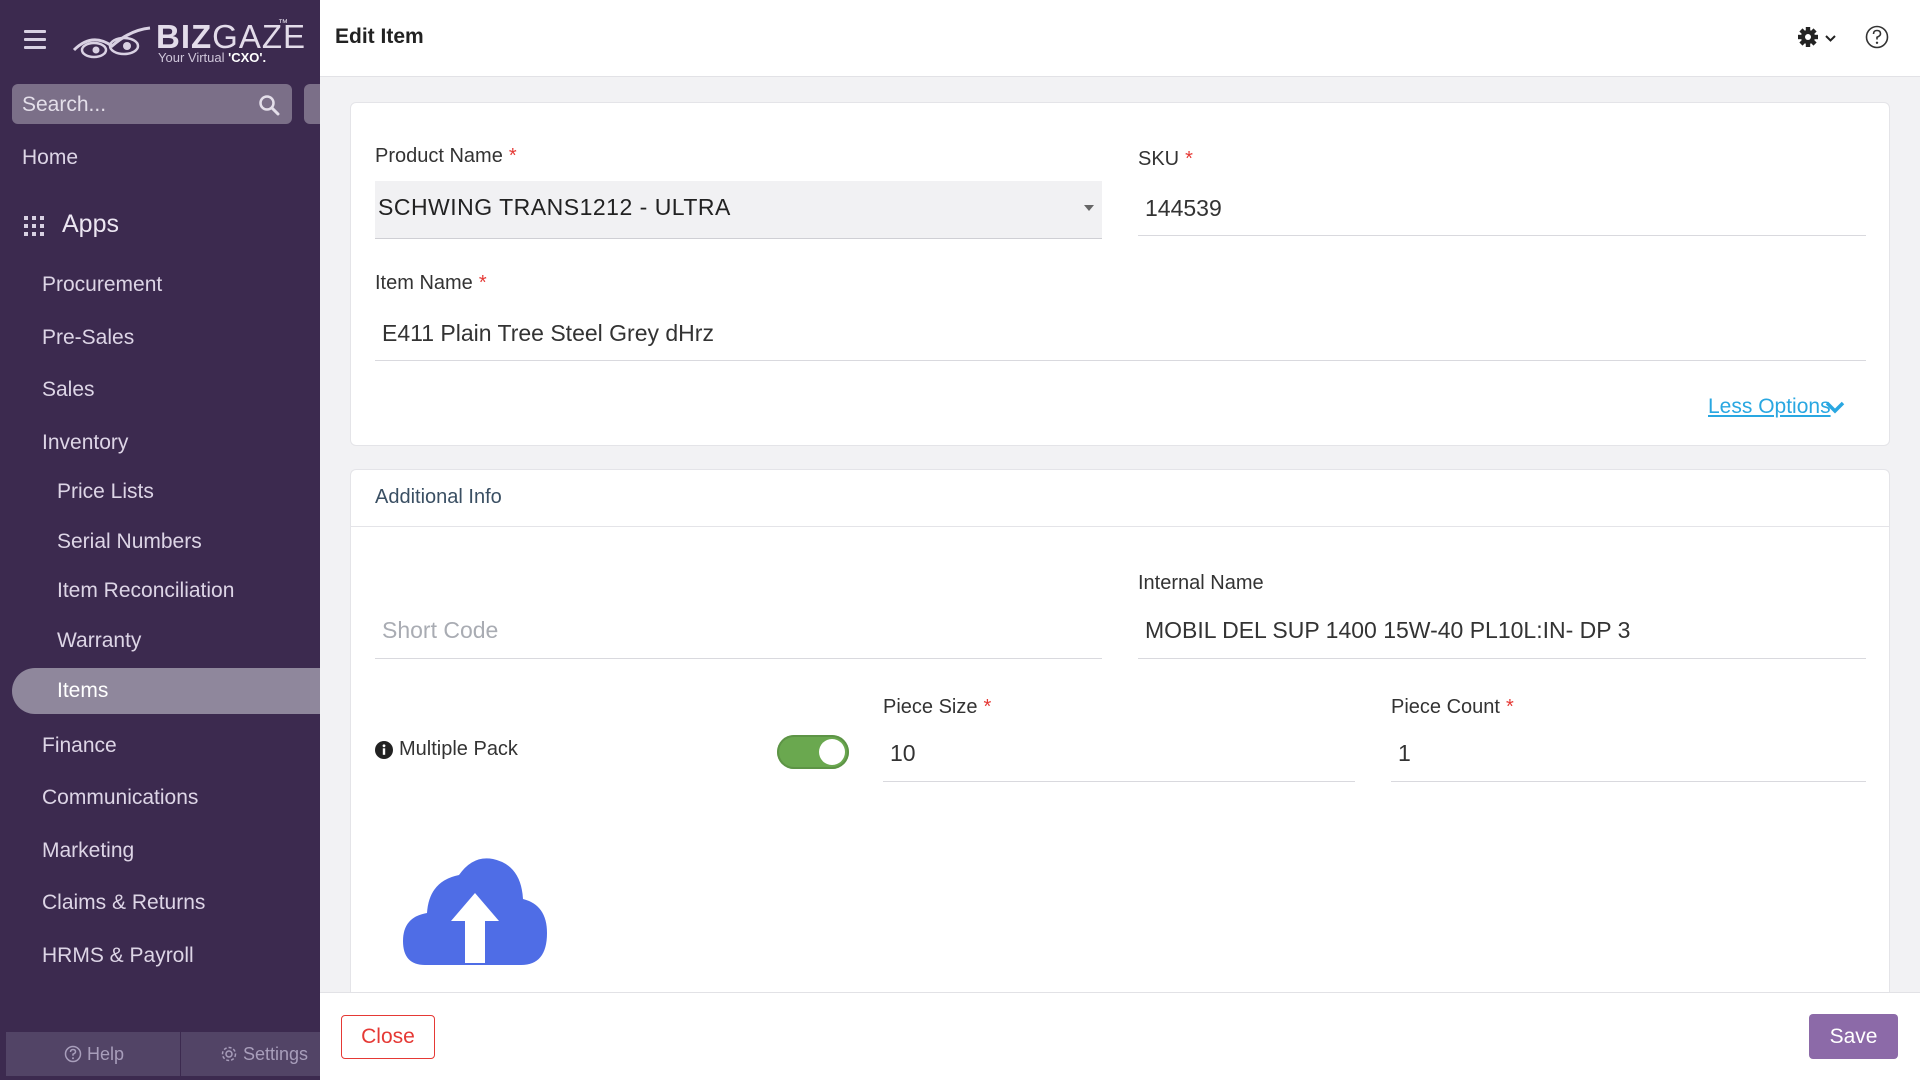  Describe the element at coordinates (446, 156) in the screenshot. I see `product-name-label: Product Name *` at that location.